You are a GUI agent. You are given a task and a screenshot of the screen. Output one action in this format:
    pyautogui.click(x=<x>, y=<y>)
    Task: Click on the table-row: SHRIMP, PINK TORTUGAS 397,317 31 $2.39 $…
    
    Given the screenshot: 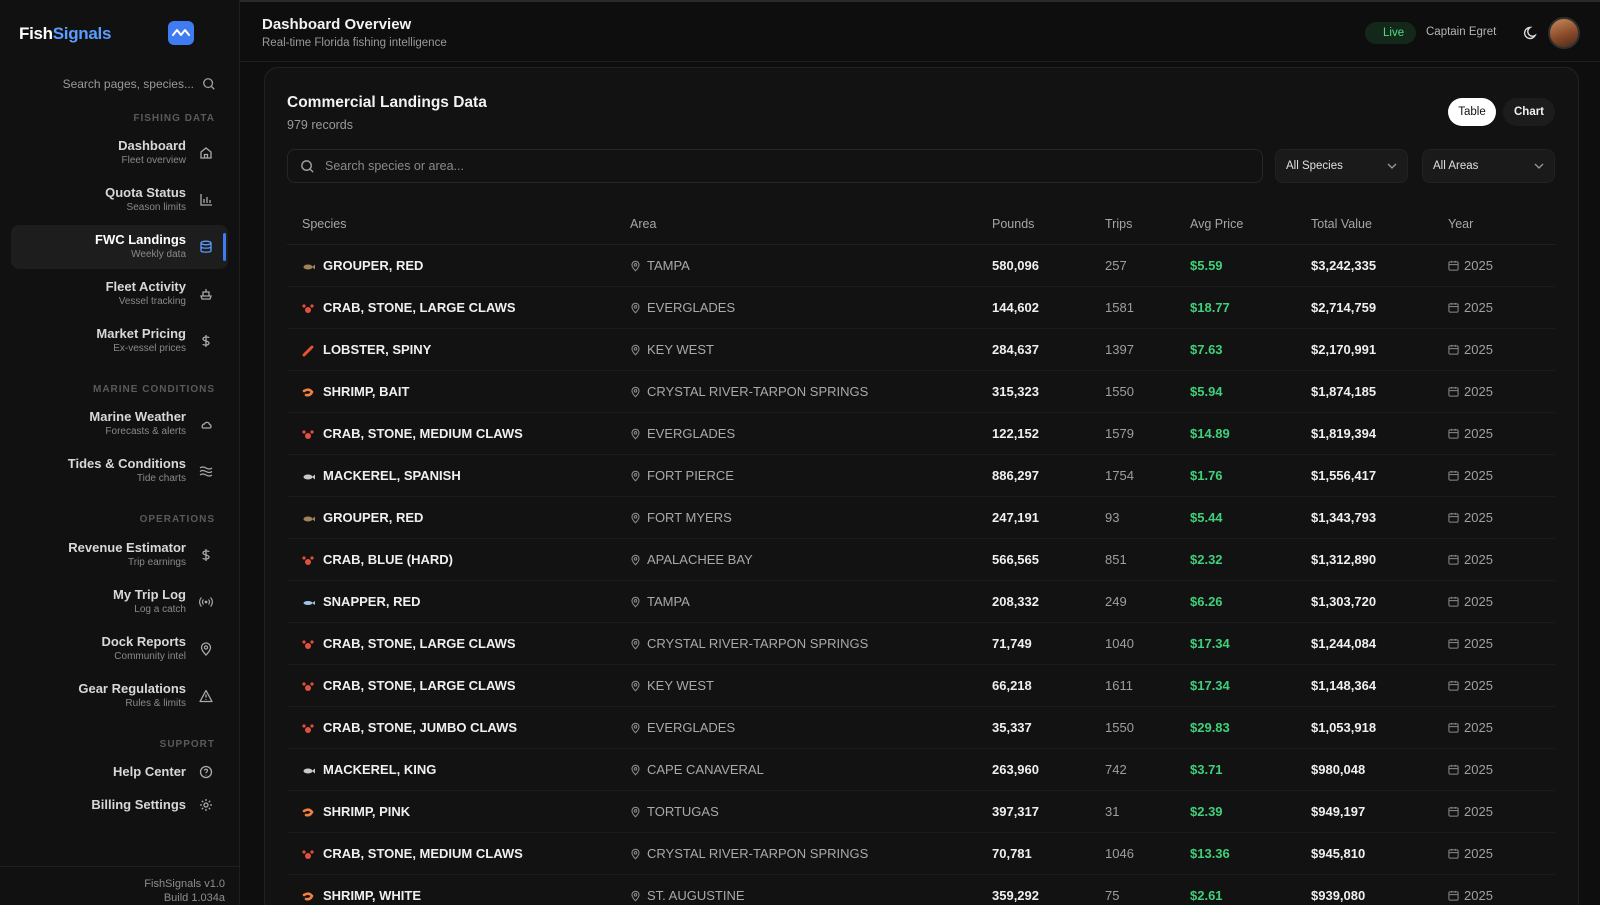 What is the action you would take?
    pyautogui.click(x=921, y=812)
    